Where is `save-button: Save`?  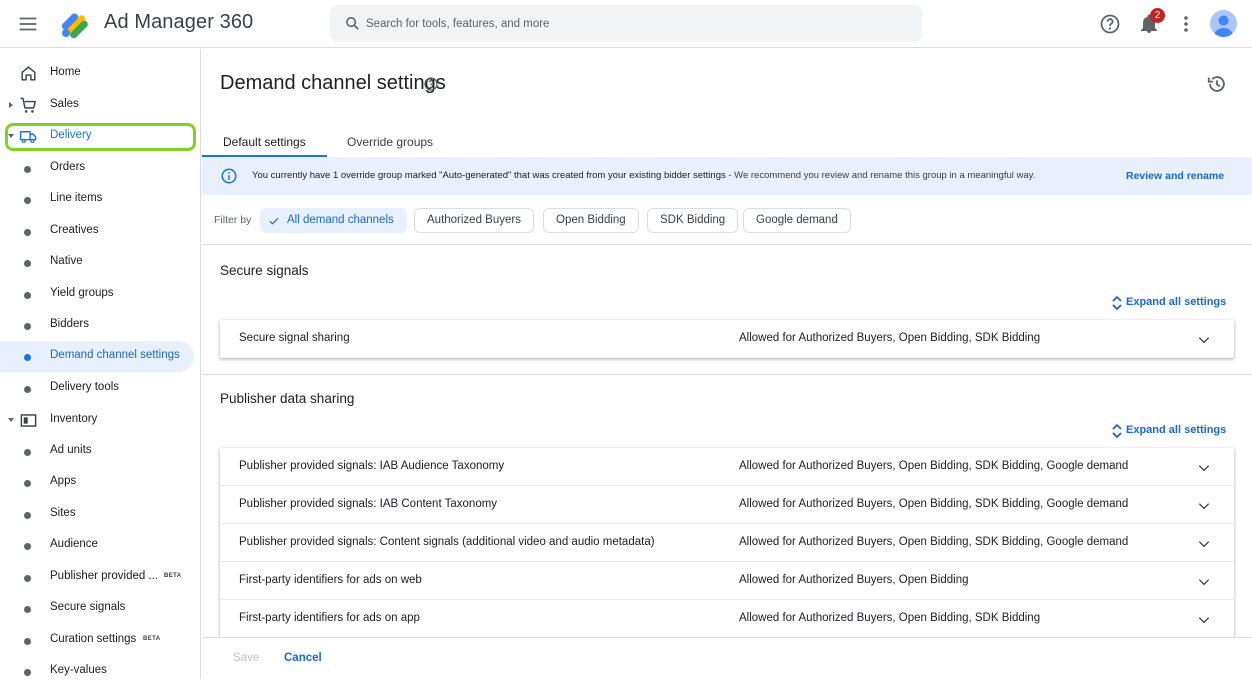
save-button: Save is located at coordinates (246, 658).